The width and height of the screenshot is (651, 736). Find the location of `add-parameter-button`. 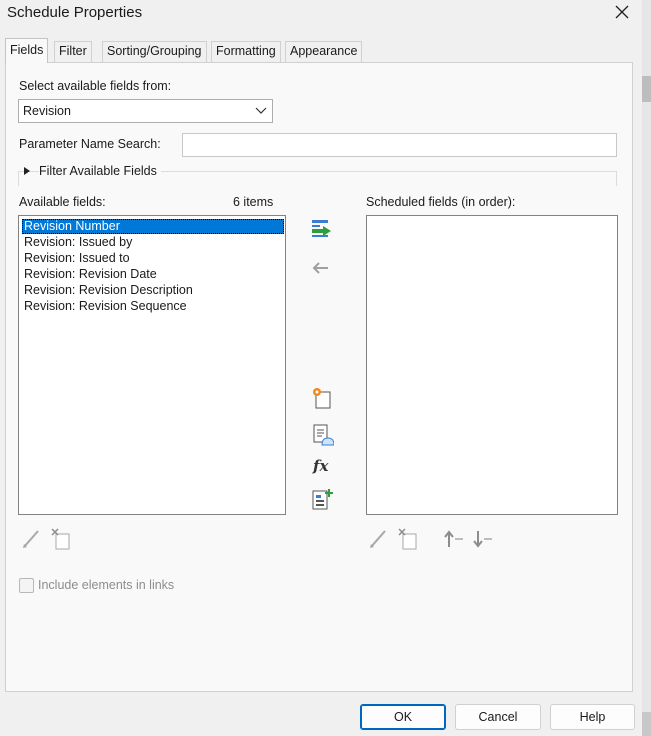

add-parameter-button is located at coordinates (321, 229).